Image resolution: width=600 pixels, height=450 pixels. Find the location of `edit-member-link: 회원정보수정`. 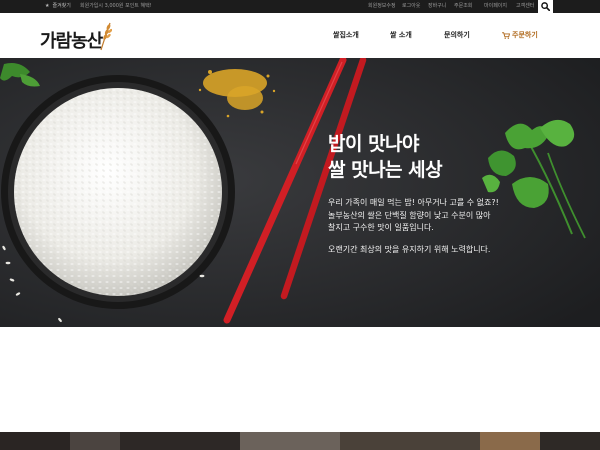

edit-member-link: 회원정보수정 is located at coordinates (385, 6).